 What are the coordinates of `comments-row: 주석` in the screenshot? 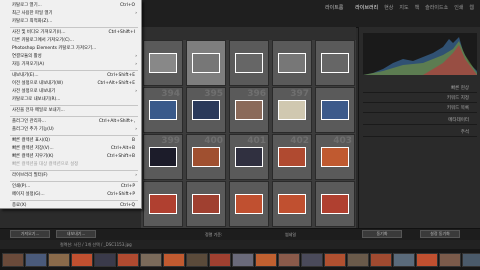 It's located at (420, 132).